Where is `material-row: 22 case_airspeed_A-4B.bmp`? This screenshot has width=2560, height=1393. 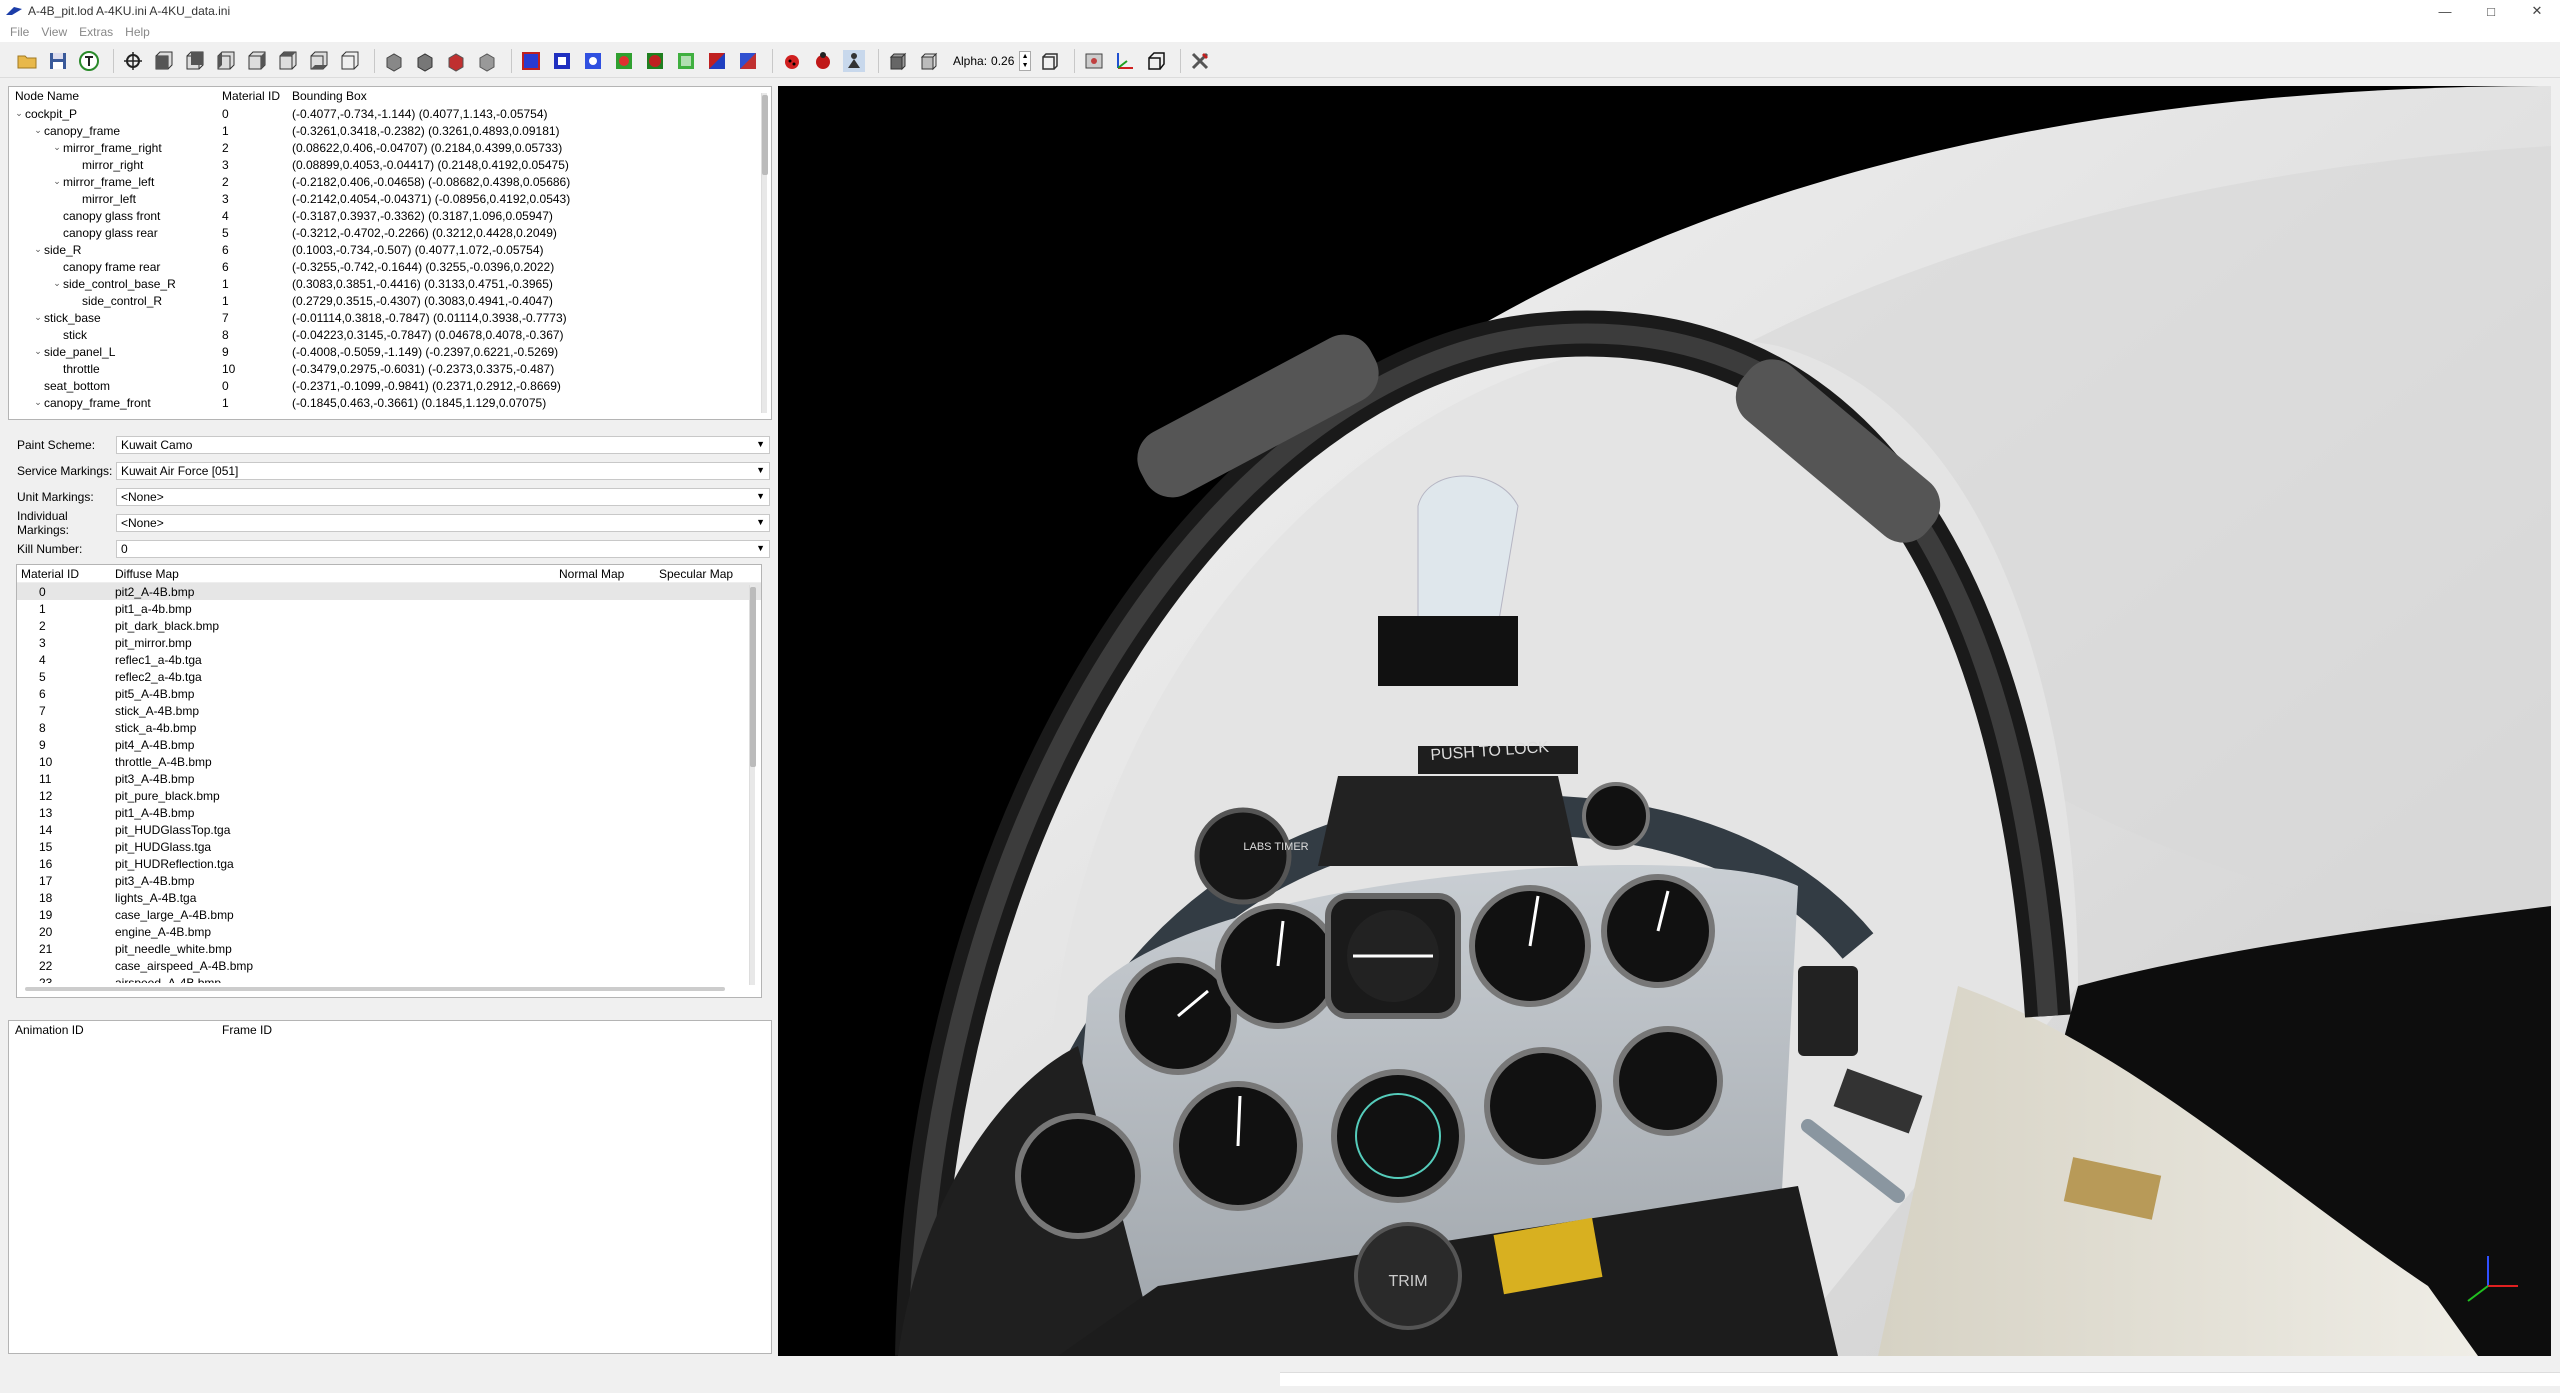
material-row: 22 case_airspeed_A-4B.bmp is located at coordinates (389, 965).